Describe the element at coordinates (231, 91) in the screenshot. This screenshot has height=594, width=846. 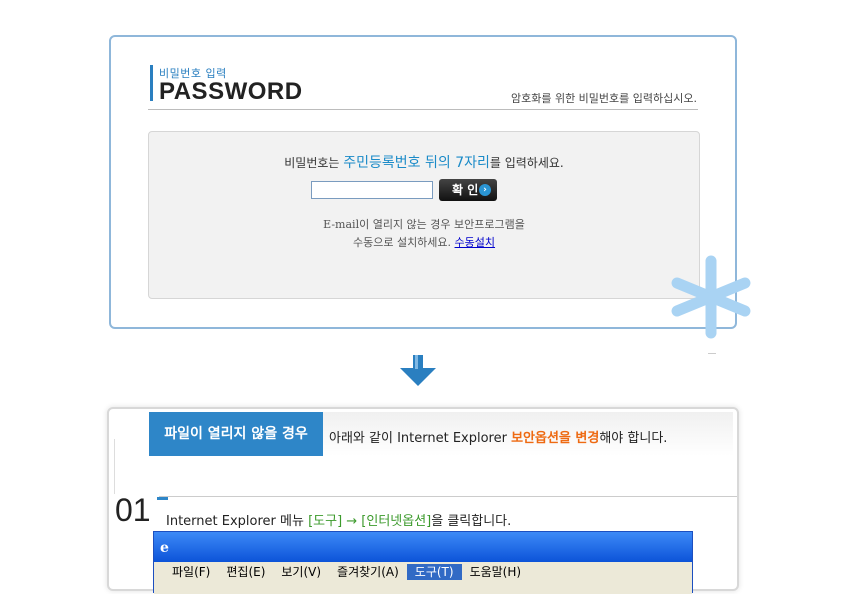
I see `password-title: PASSWORD` at that location.